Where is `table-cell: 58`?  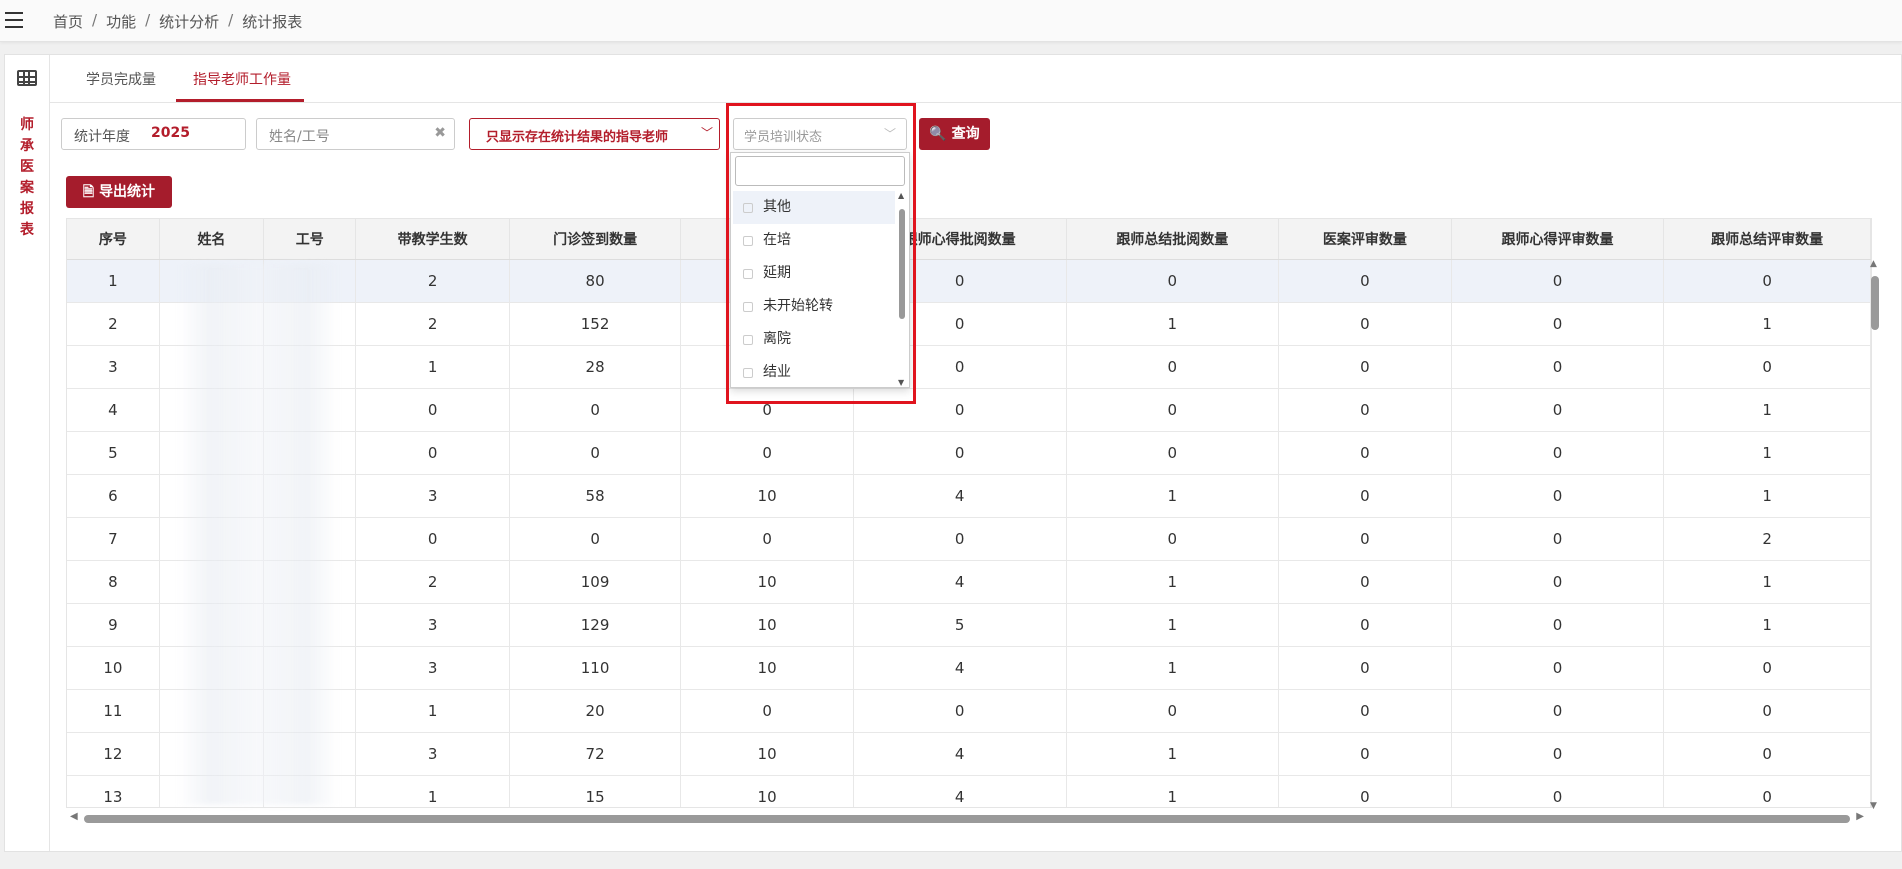
table-cell: 58 is located at coordinates (595, 496).